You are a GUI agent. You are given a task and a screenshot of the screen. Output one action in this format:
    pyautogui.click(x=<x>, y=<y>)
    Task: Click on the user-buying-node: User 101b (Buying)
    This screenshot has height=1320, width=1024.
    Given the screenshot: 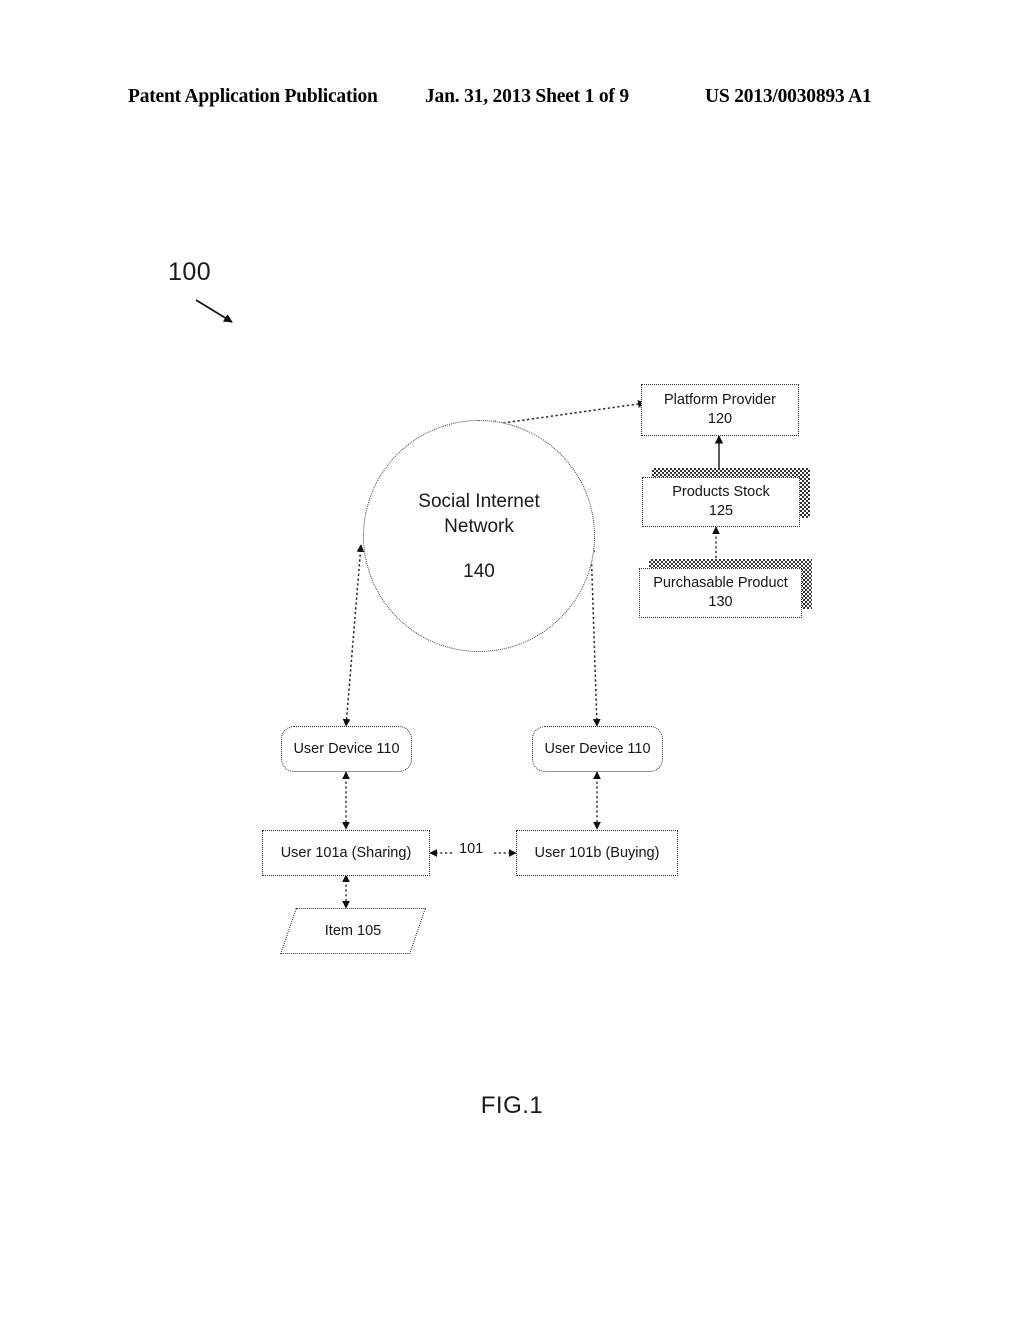 What is the action you would take?
    pyautogui.click(x=597, y=853)
    